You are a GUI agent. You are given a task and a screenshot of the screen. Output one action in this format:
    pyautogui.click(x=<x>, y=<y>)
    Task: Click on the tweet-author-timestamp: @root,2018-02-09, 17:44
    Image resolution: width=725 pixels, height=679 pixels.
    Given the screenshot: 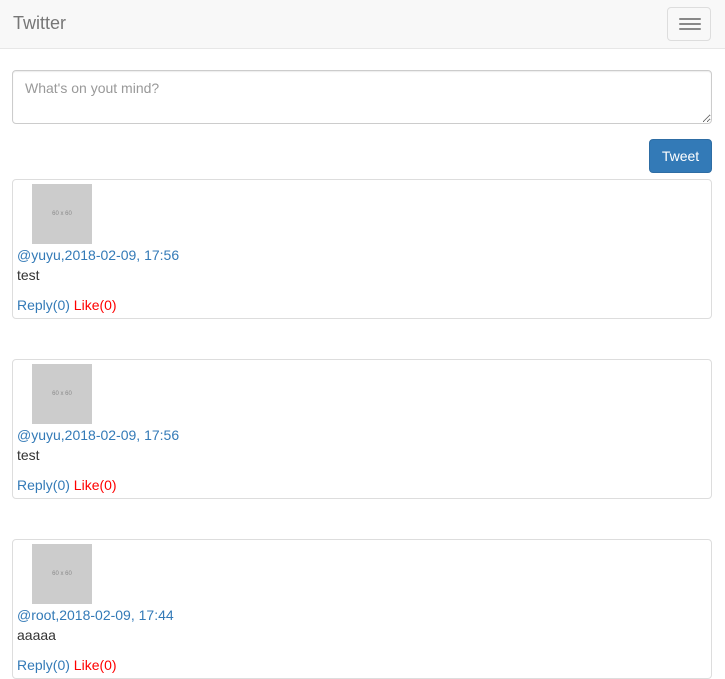 What is the action you would take?
    pyautogui.click(x=95, y=615)
    